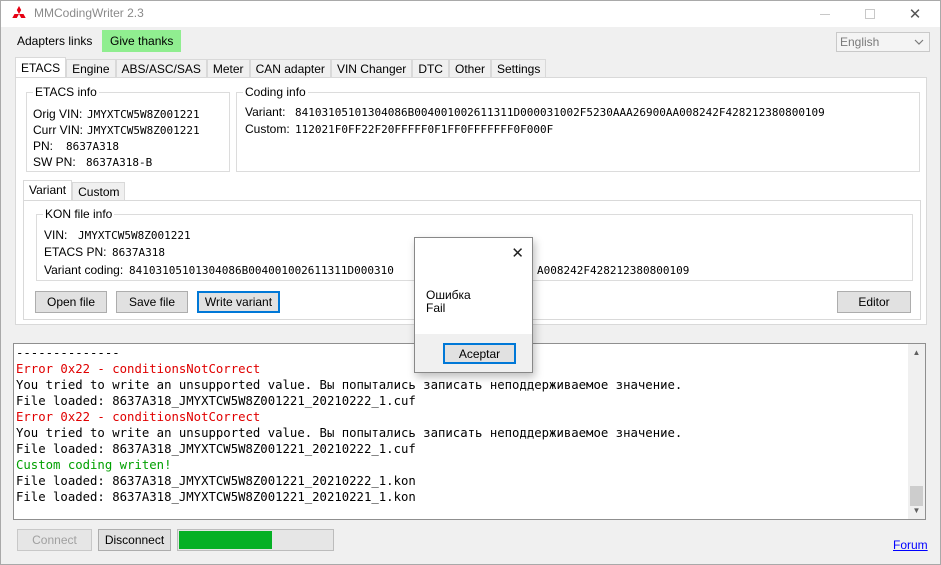  I want to click on custom-label: Custom:, so click(267, 129).